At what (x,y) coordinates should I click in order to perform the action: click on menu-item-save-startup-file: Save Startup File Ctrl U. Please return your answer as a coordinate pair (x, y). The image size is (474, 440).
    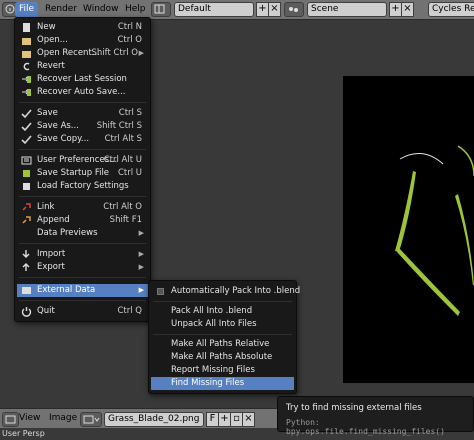
    Looking at the image, I should click on (82, 173).